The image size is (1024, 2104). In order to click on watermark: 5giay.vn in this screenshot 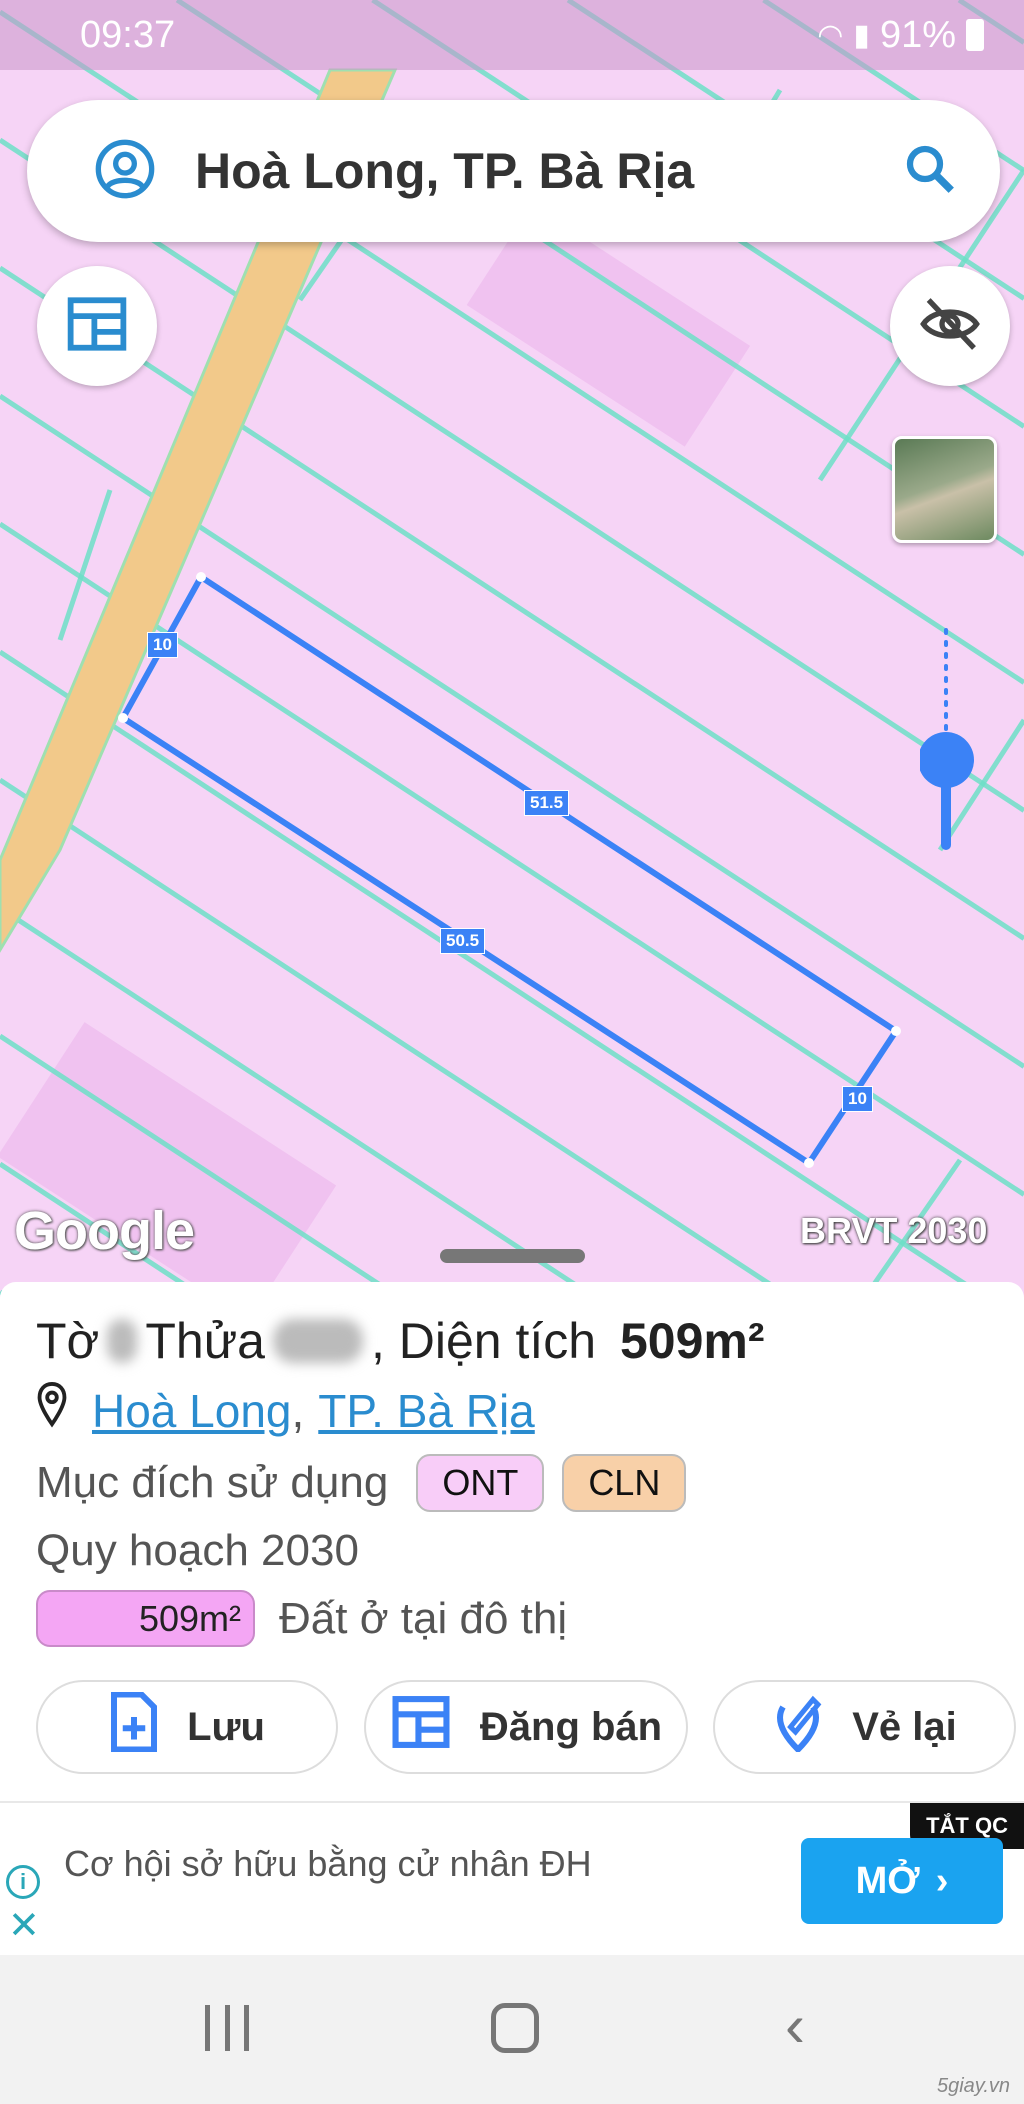, I will do `click(973, 2086)`.